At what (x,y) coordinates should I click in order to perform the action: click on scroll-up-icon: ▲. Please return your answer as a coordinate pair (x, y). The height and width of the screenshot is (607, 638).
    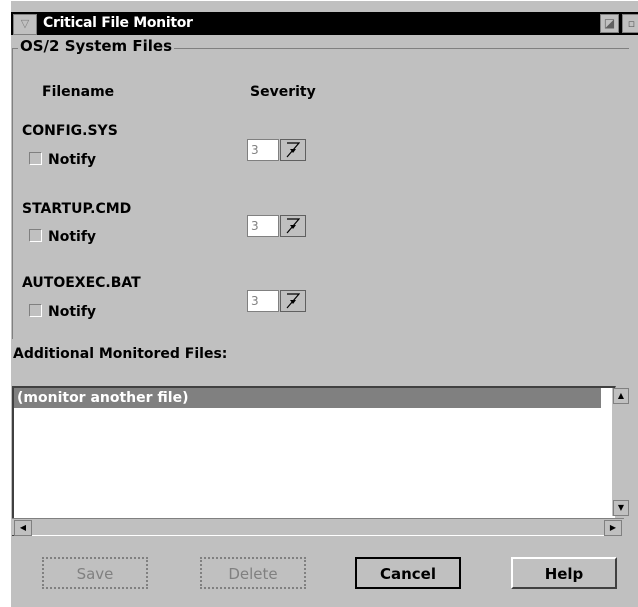
    Looking at the image, I should click on (621, 396).